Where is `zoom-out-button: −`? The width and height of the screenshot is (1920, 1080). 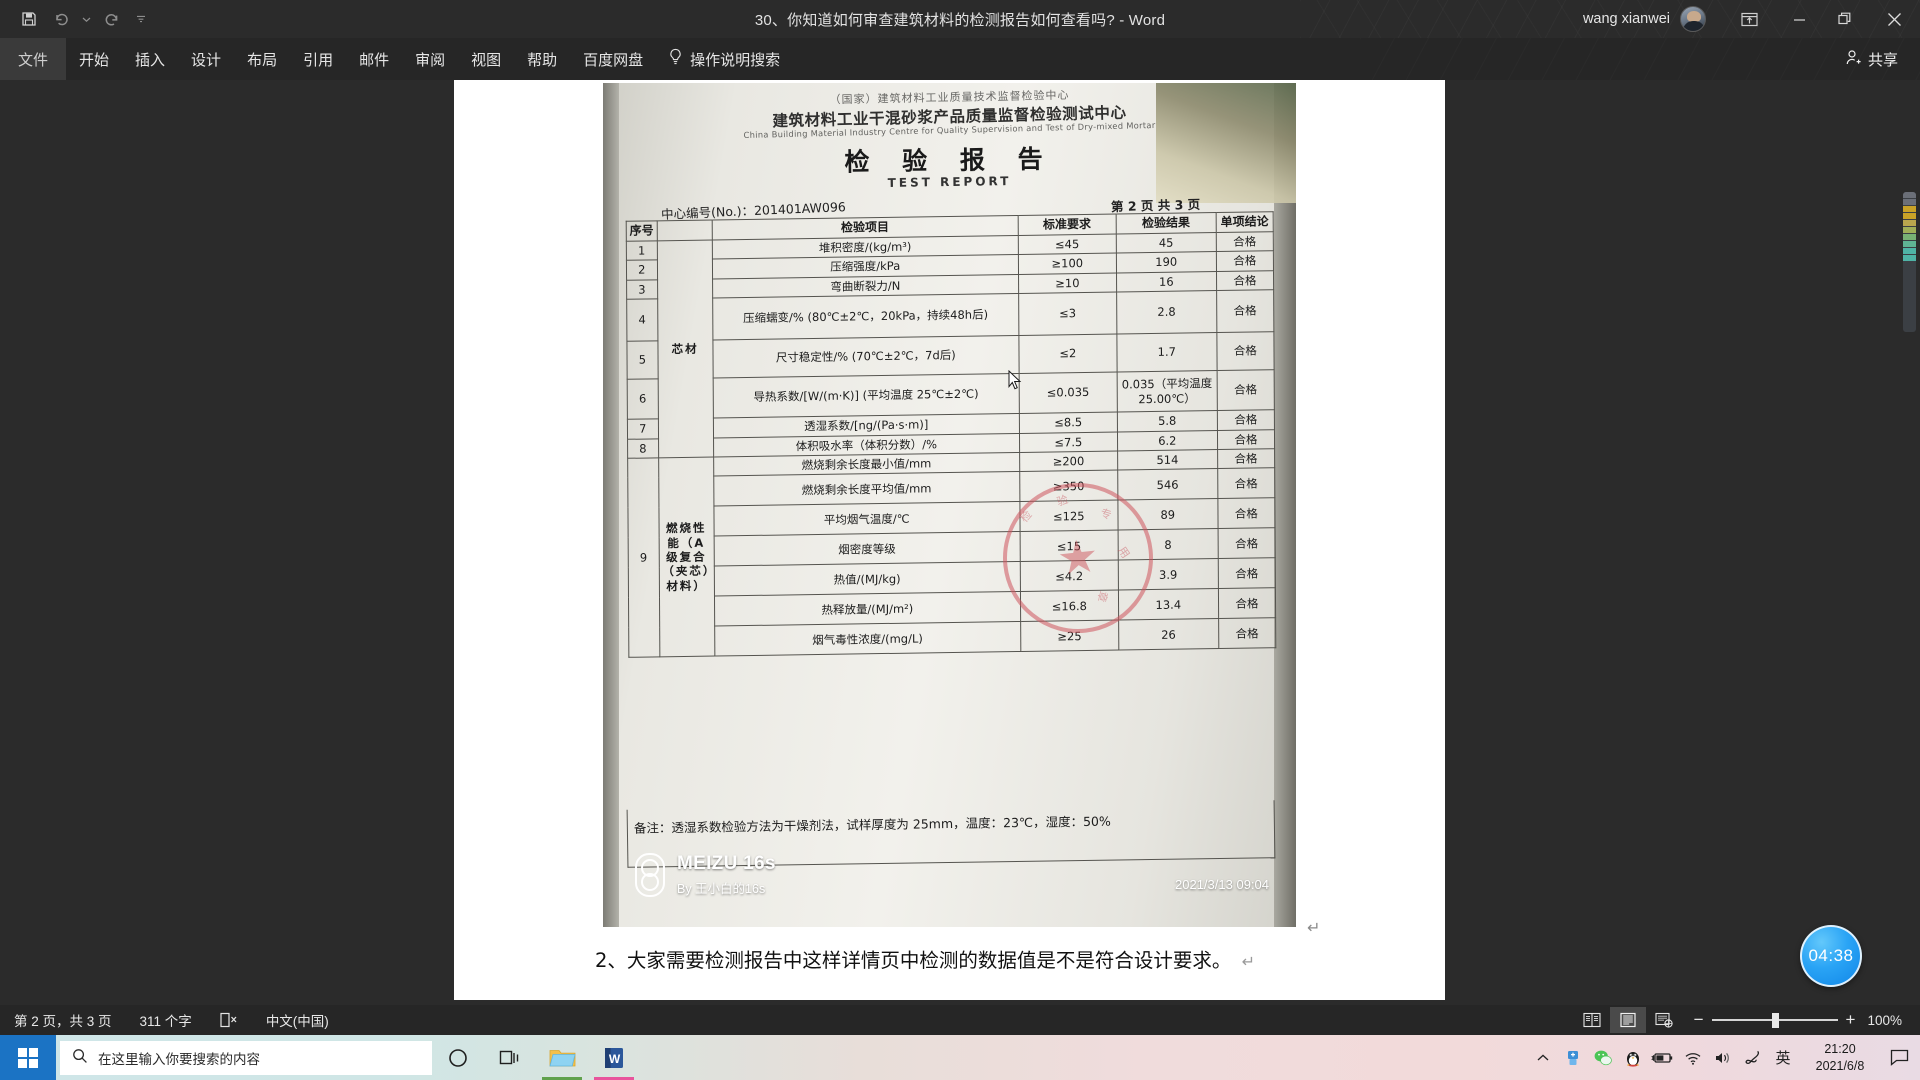 zoom-out-button: − is located at coordinates (1699, 1020).